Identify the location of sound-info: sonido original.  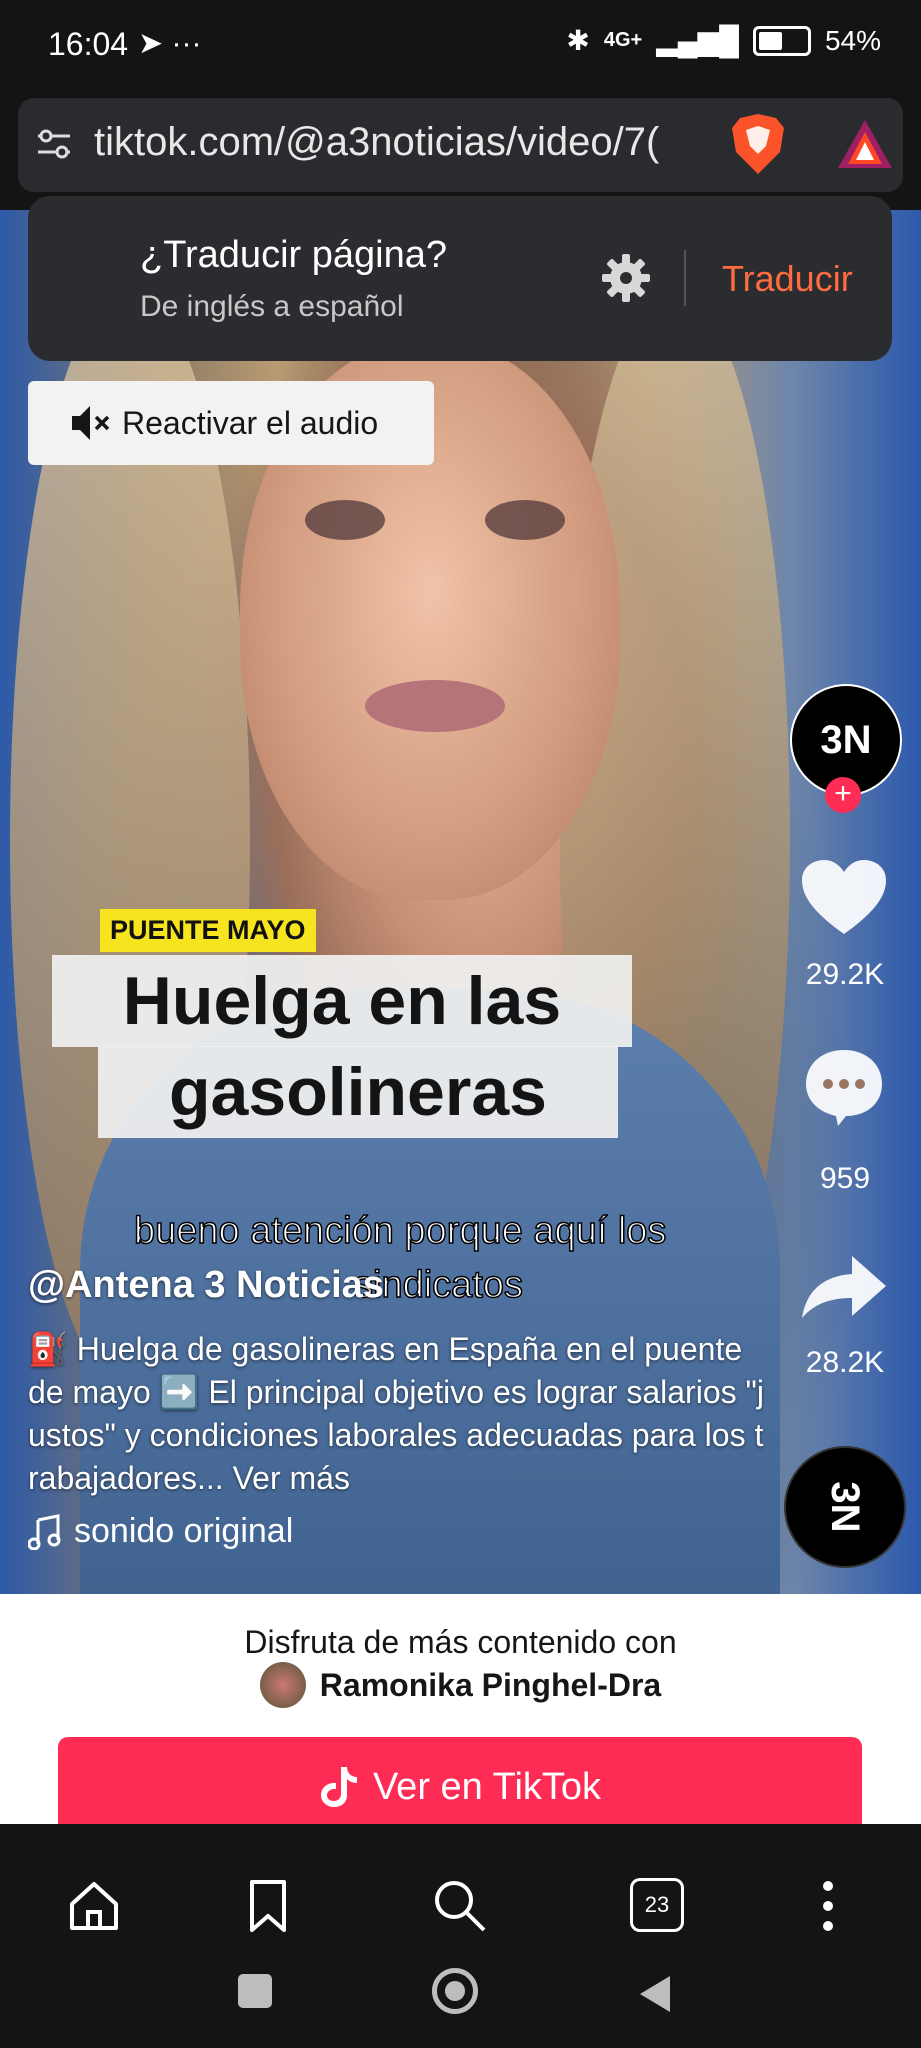
(160, 1531).